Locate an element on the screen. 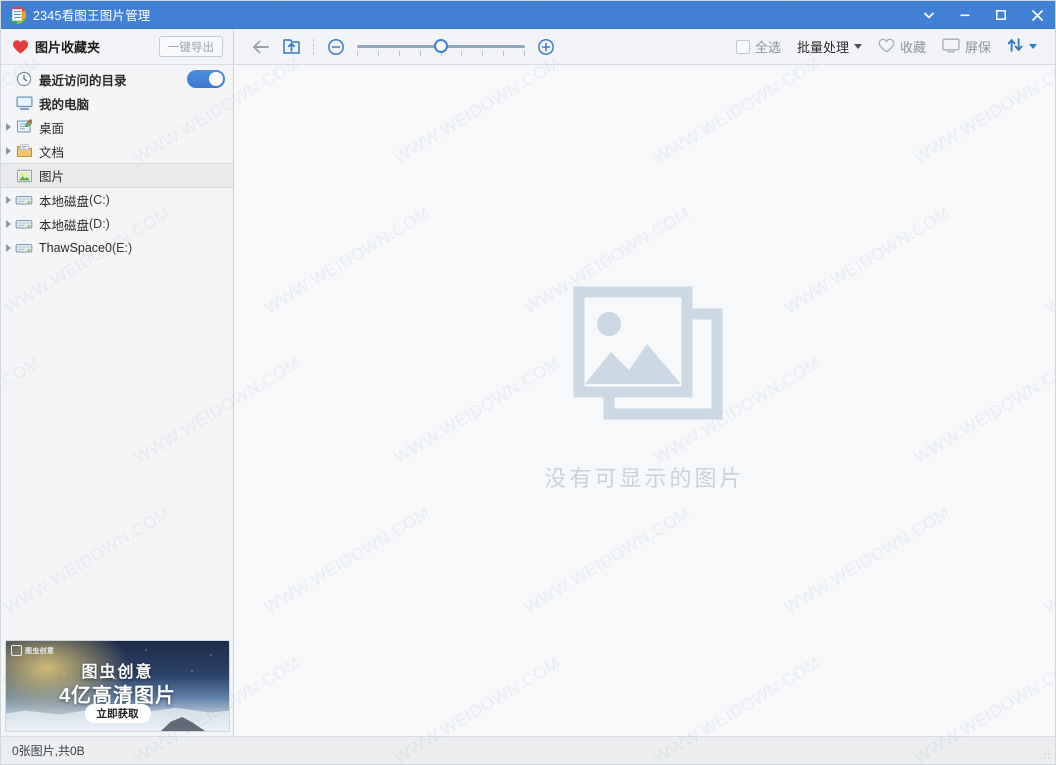 The width and height of the screenshot is (1056, 765). computer-icon is located at coordinates (24, 103).